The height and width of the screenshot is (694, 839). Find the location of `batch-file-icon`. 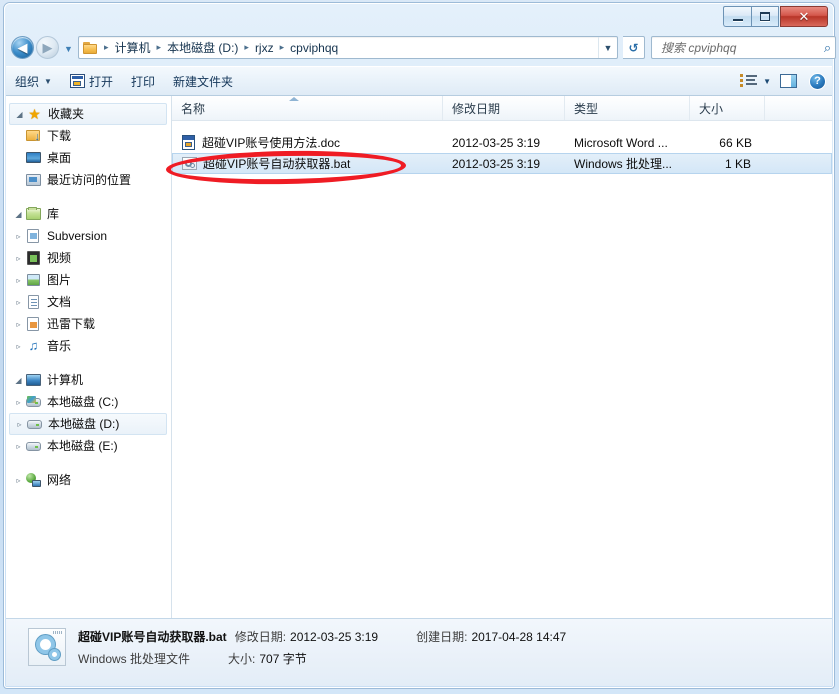

batch-file-icon is located at coordinates (190, 164).